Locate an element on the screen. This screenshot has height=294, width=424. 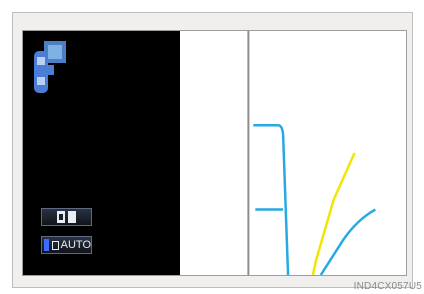
auto-mode-icon is located at coordinates (47, 245).